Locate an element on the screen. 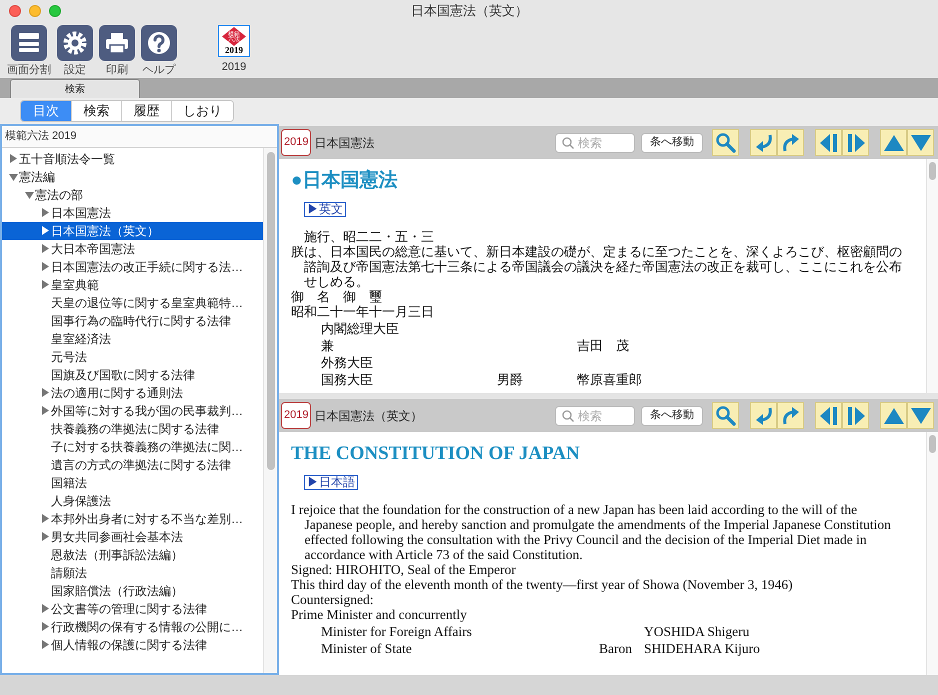  toolbar-button: 印刷 is located at coordinates (117, 50).